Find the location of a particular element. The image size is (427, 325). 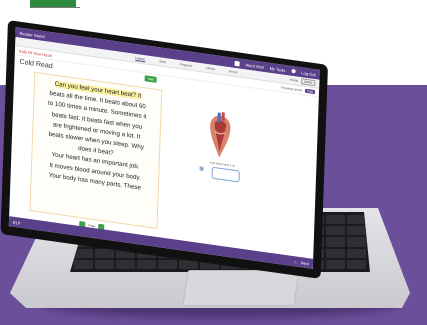

score-label: Points is located at coordinates (294, 80).